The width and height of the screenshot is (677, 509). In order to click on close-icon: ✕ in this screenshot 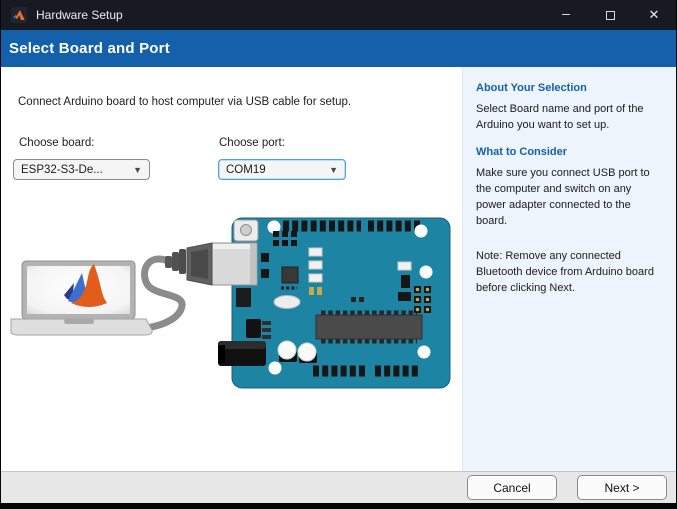, I will do `click(654, 14)`.